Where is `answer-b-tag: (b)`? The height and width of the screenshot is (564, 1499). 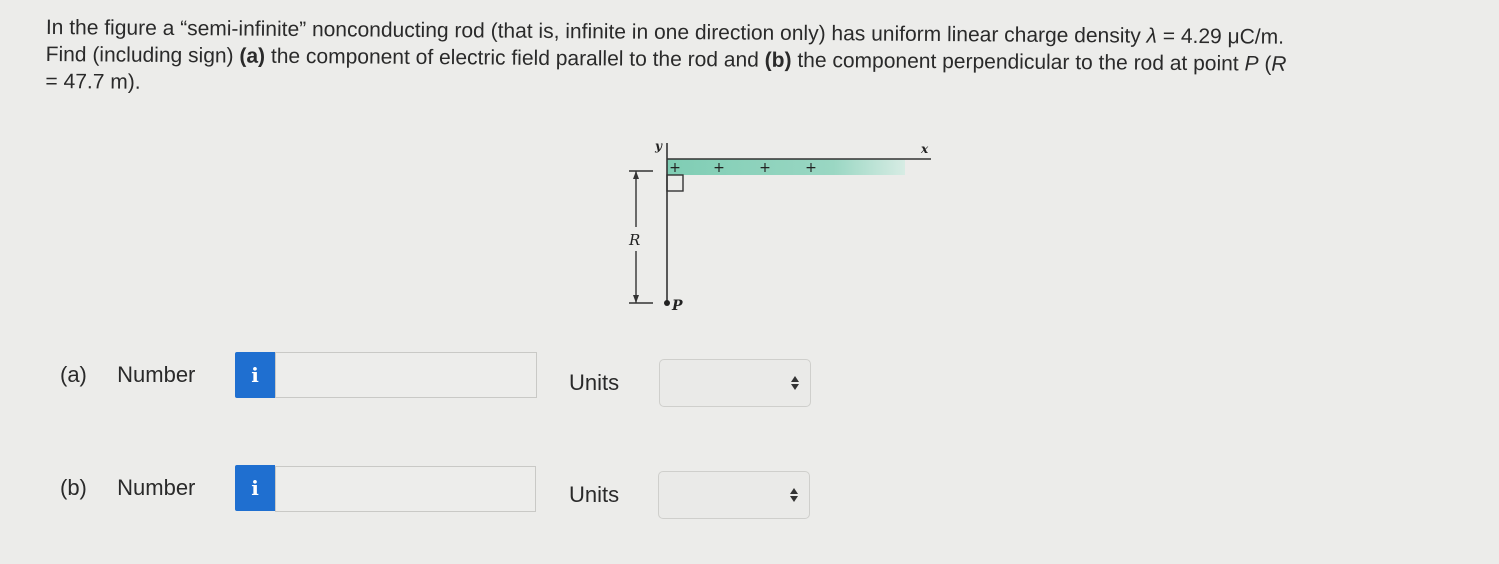 answer-b-tag: (b) is located at coordinates (73, 487).